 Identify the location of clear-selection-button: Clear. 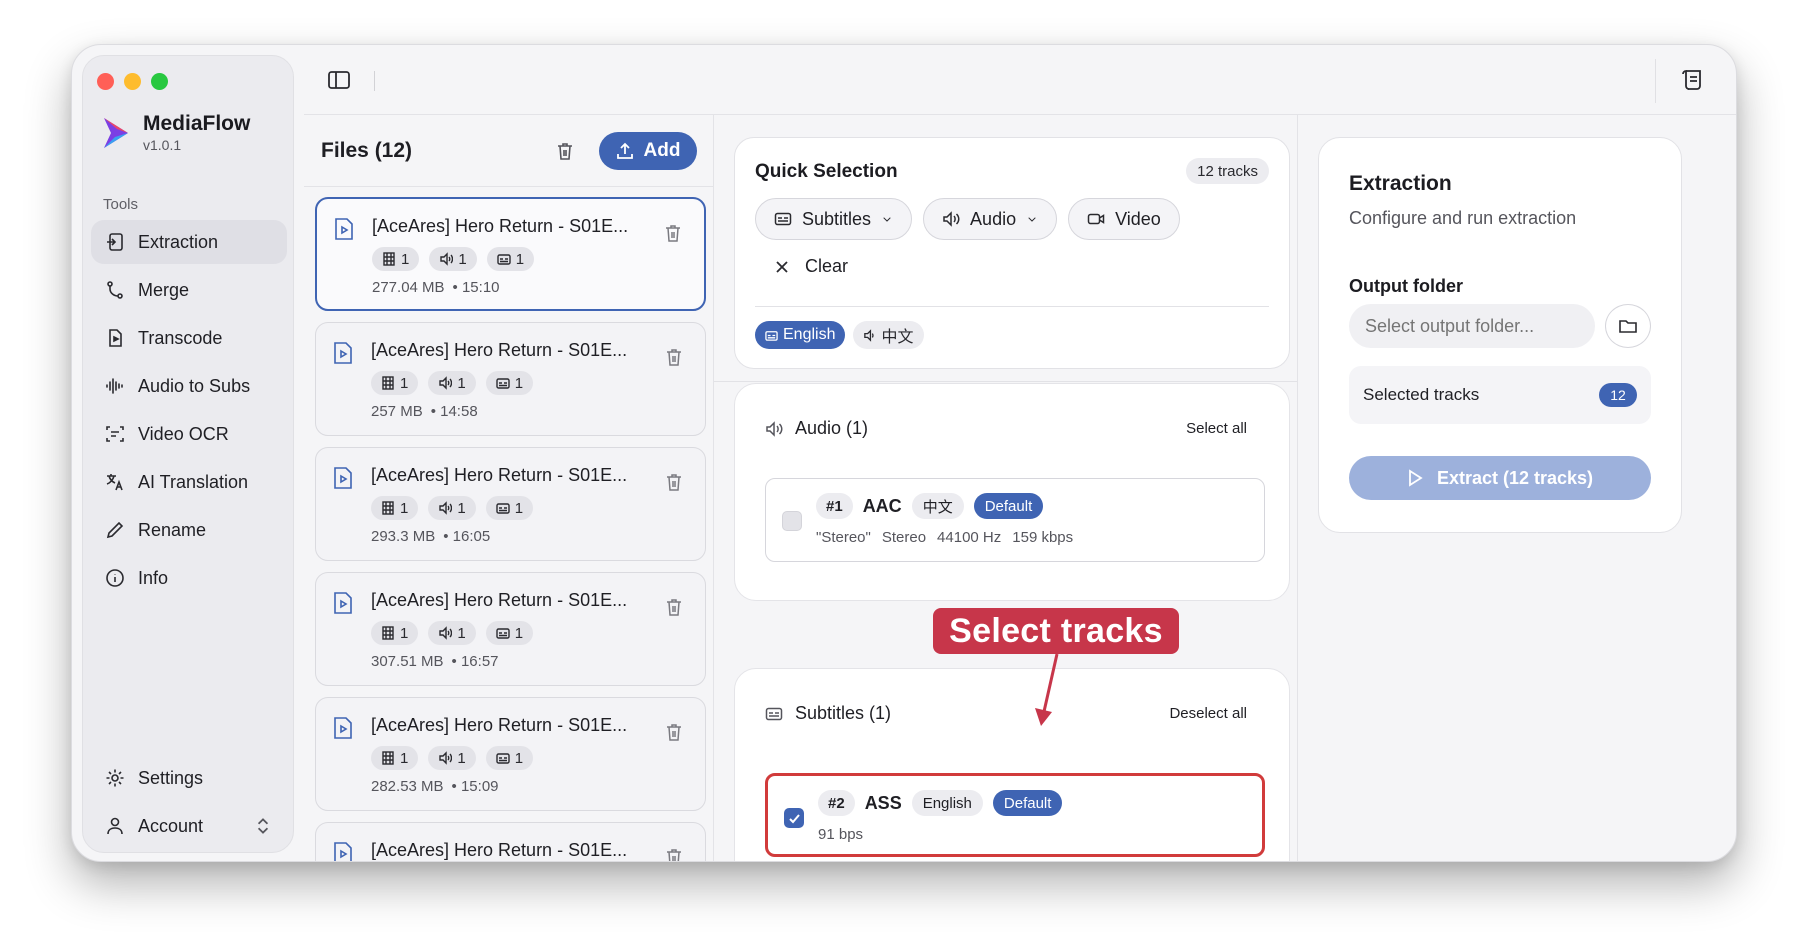
(811, 266).